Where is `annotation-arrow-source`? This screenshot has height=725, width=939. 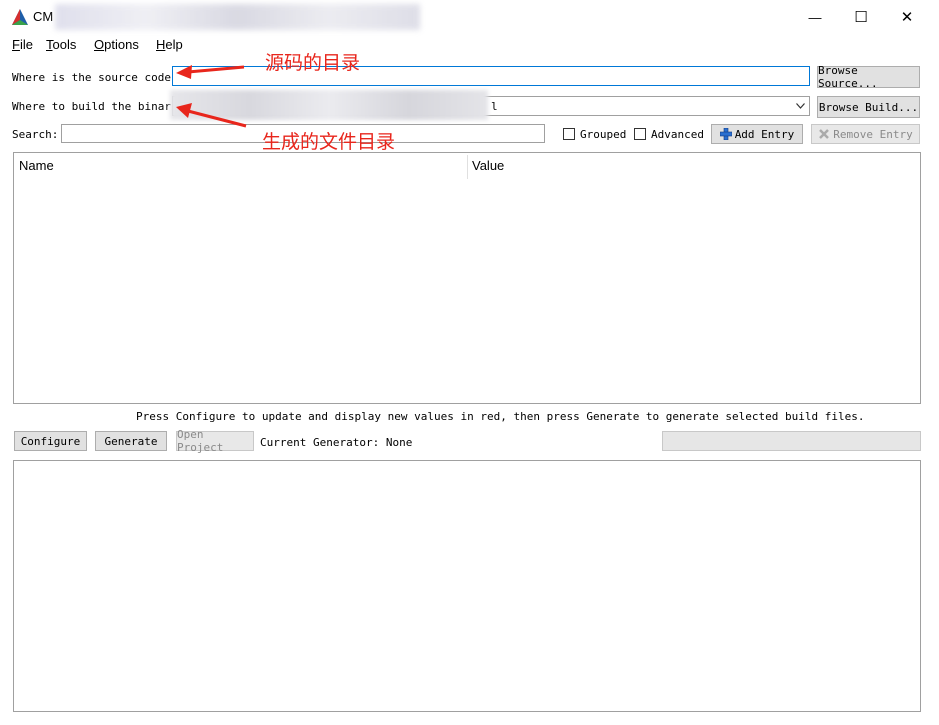
annotation-arrow-source is located at coordinates (216, 69).